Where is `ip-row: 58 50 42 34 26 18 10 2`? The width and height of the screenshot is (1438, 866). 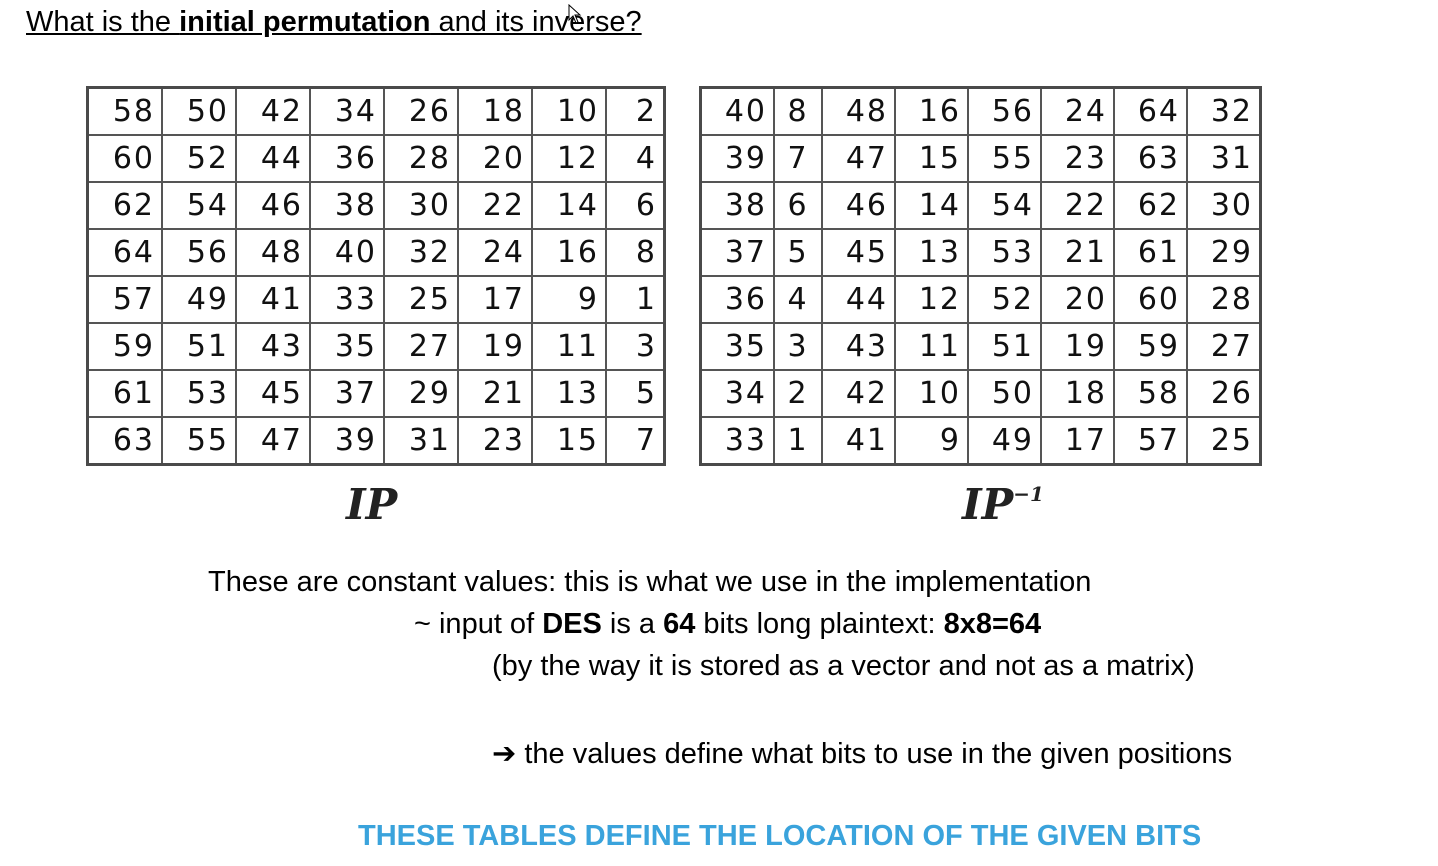
ip-row: 58 50 42 34 26 18 10 2 is located at coordinates (376, 111).